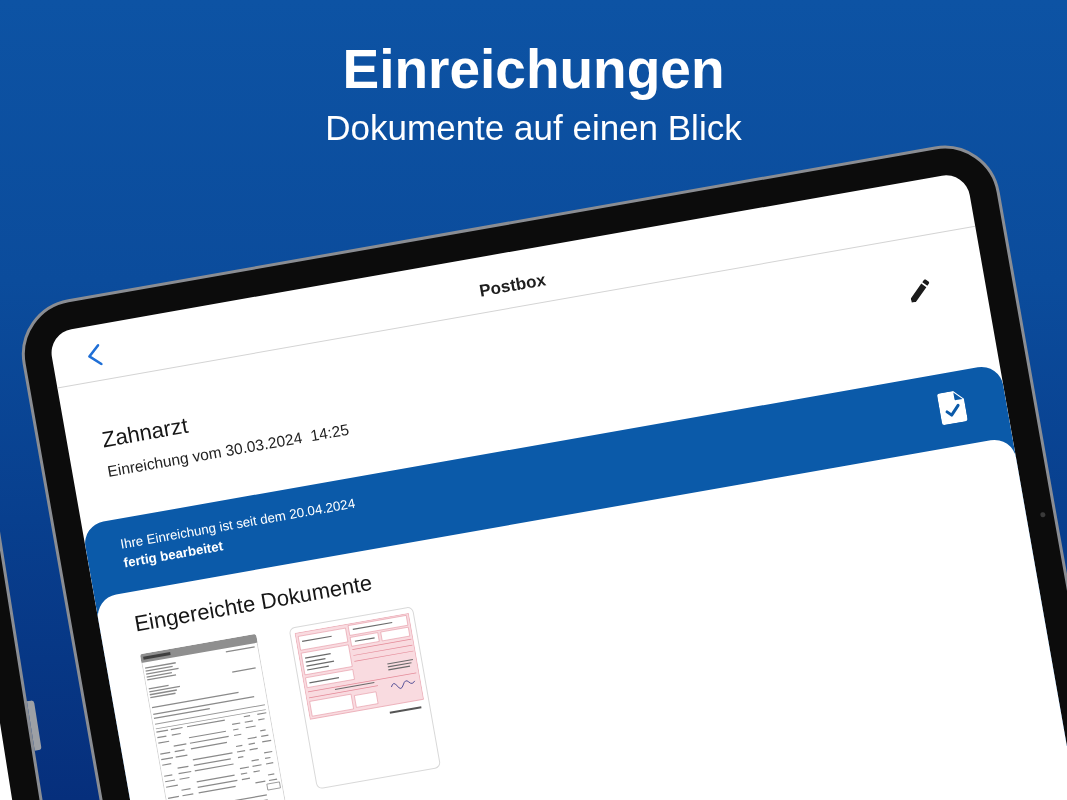  What do you see at coordinates (952, 407) in the screenshot?
I see `document-check-icon` at bounding box center [952, 407].